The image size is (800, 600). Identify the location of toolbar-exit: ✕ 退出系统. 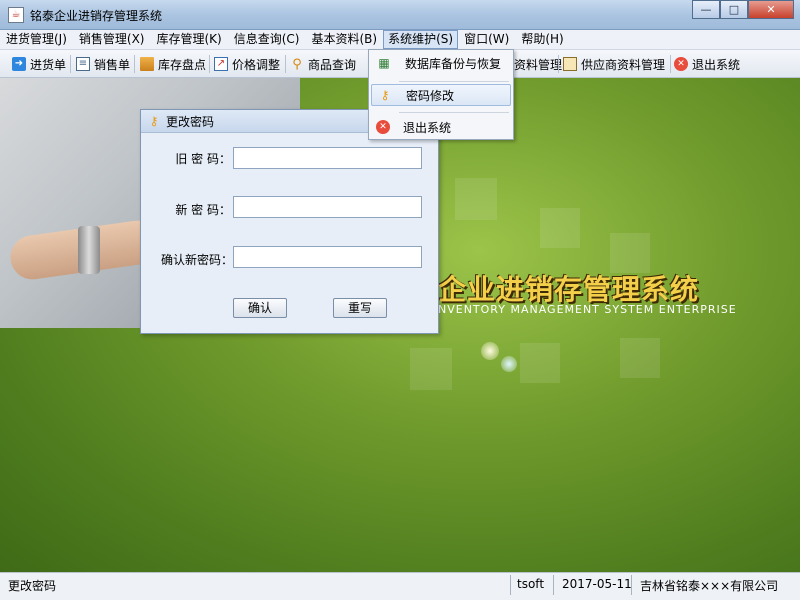
(707, 64).